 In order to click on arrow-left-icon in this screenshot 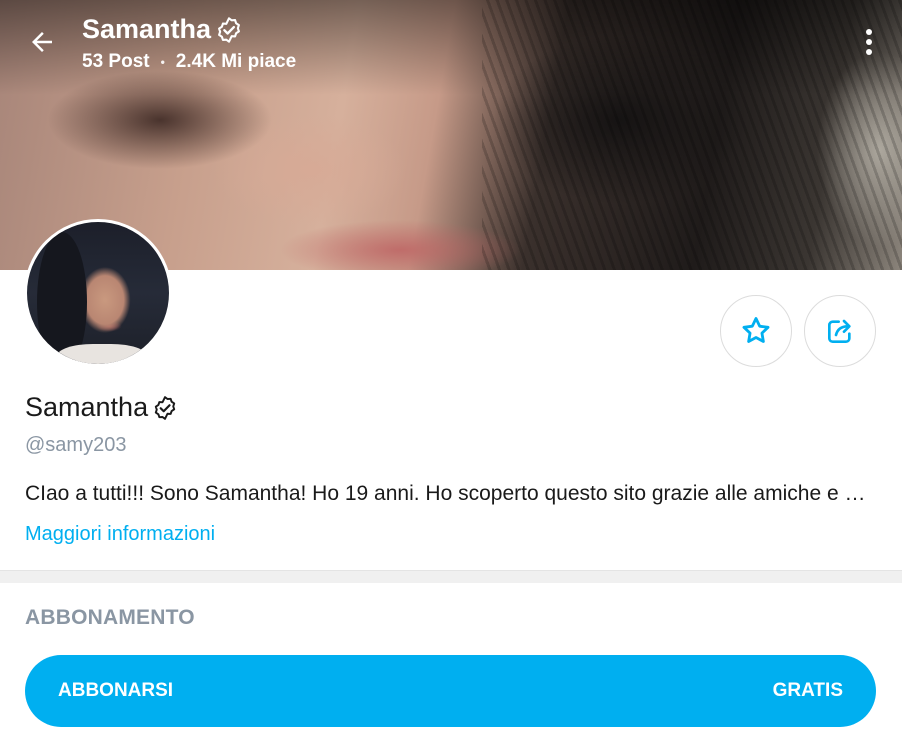, I will do `click(42, 42)`.